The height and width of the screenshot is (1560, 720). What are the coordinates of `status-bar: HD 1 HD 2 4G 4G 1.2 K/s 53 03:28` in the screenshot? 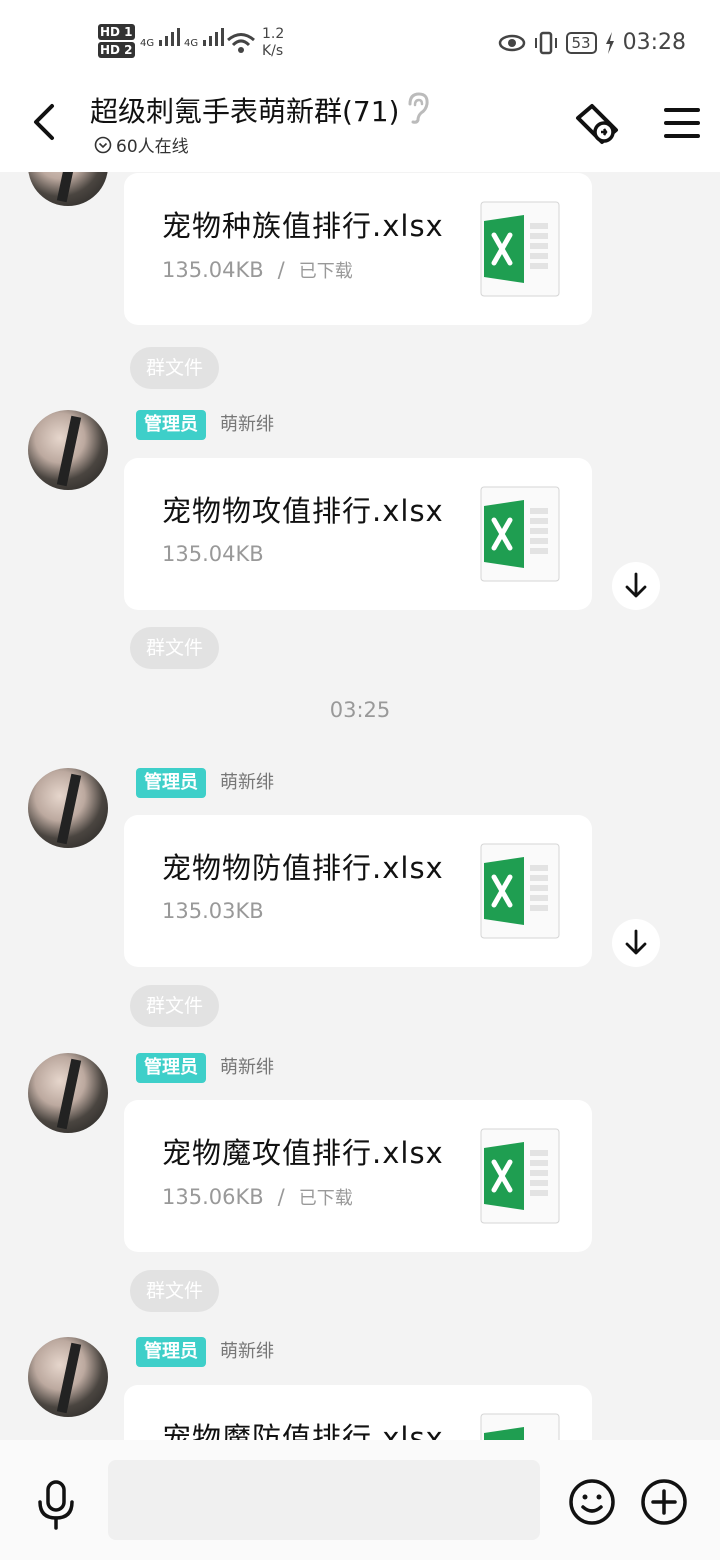 It's located at (360, 44).